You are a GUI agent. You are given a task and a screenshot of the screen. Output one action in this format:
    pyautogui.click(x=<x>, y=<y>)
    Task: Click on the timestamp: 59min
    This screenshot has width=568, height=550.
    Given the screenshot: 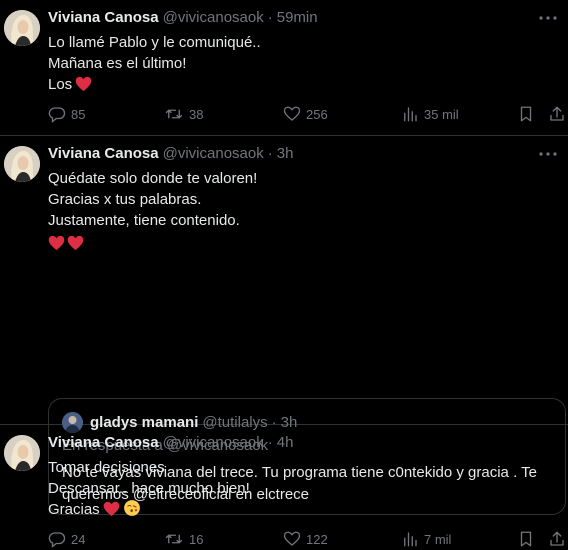 What is the action you would take?
    pyautogui.click(x=297, y=18)
    